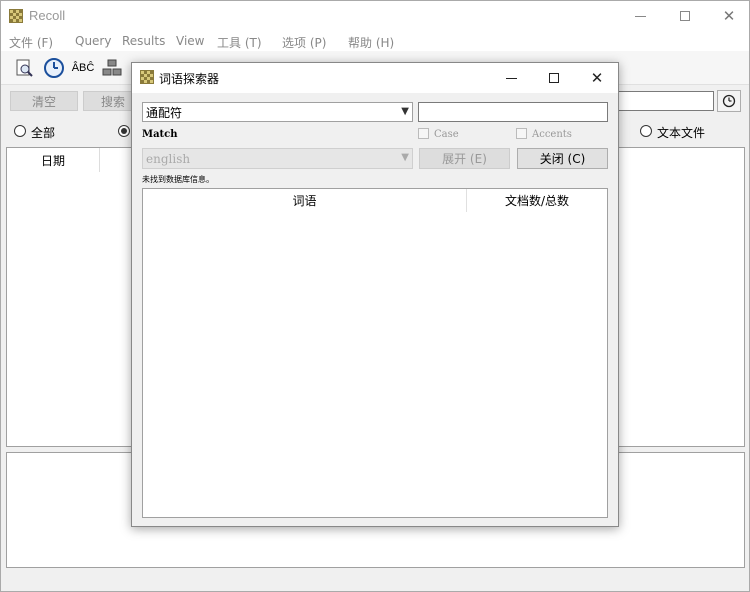 The width and height of the screenshot is (750, 592). I want to click on maximize-button, so click(685, 16).